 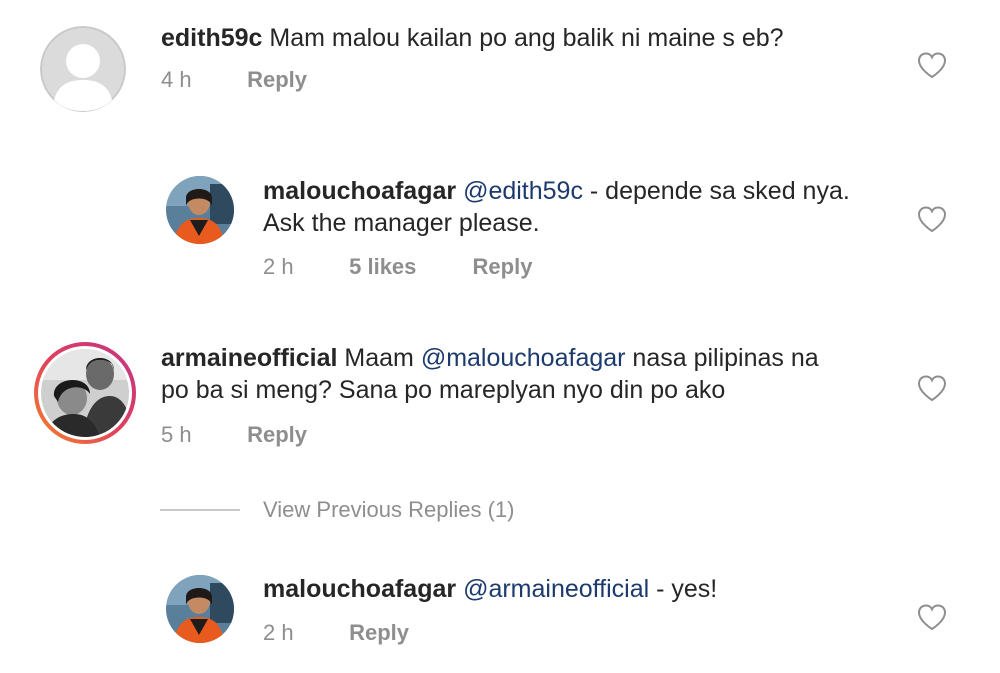 I want to click on comment-username: armaineofficial, so click(x=249, y=358).